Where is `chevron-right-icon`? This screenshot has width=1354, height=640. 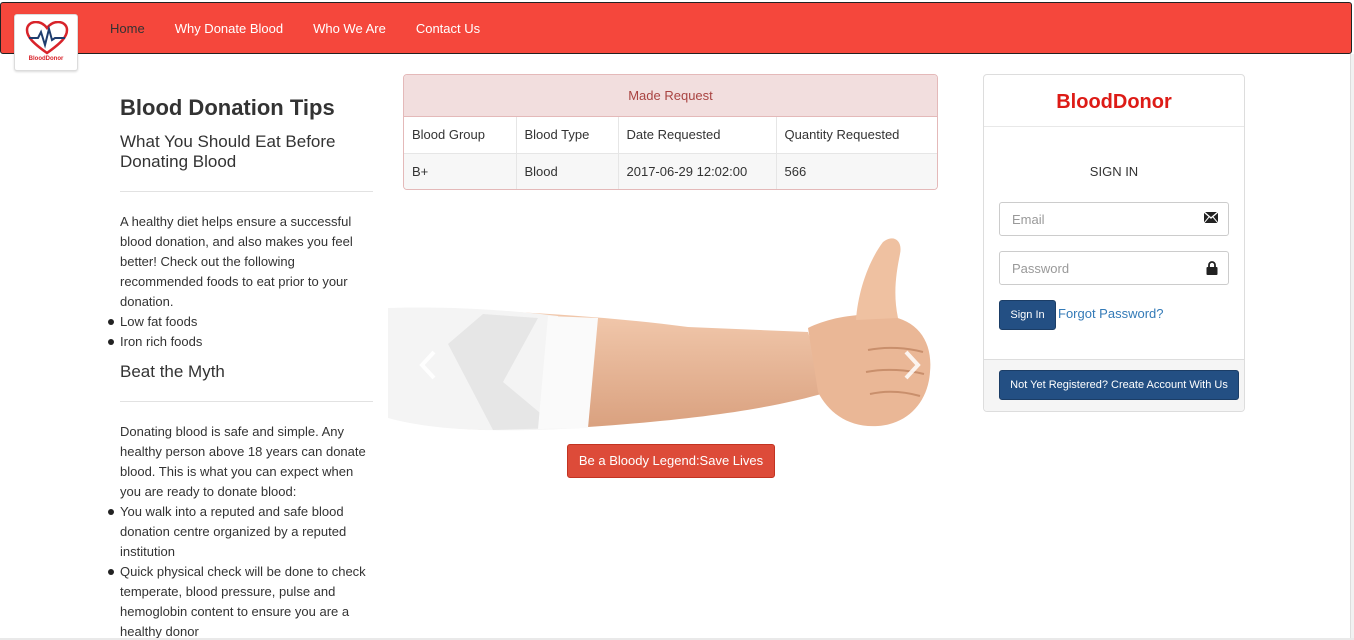 chevron-right-icon is located at coordinates (912, 365).